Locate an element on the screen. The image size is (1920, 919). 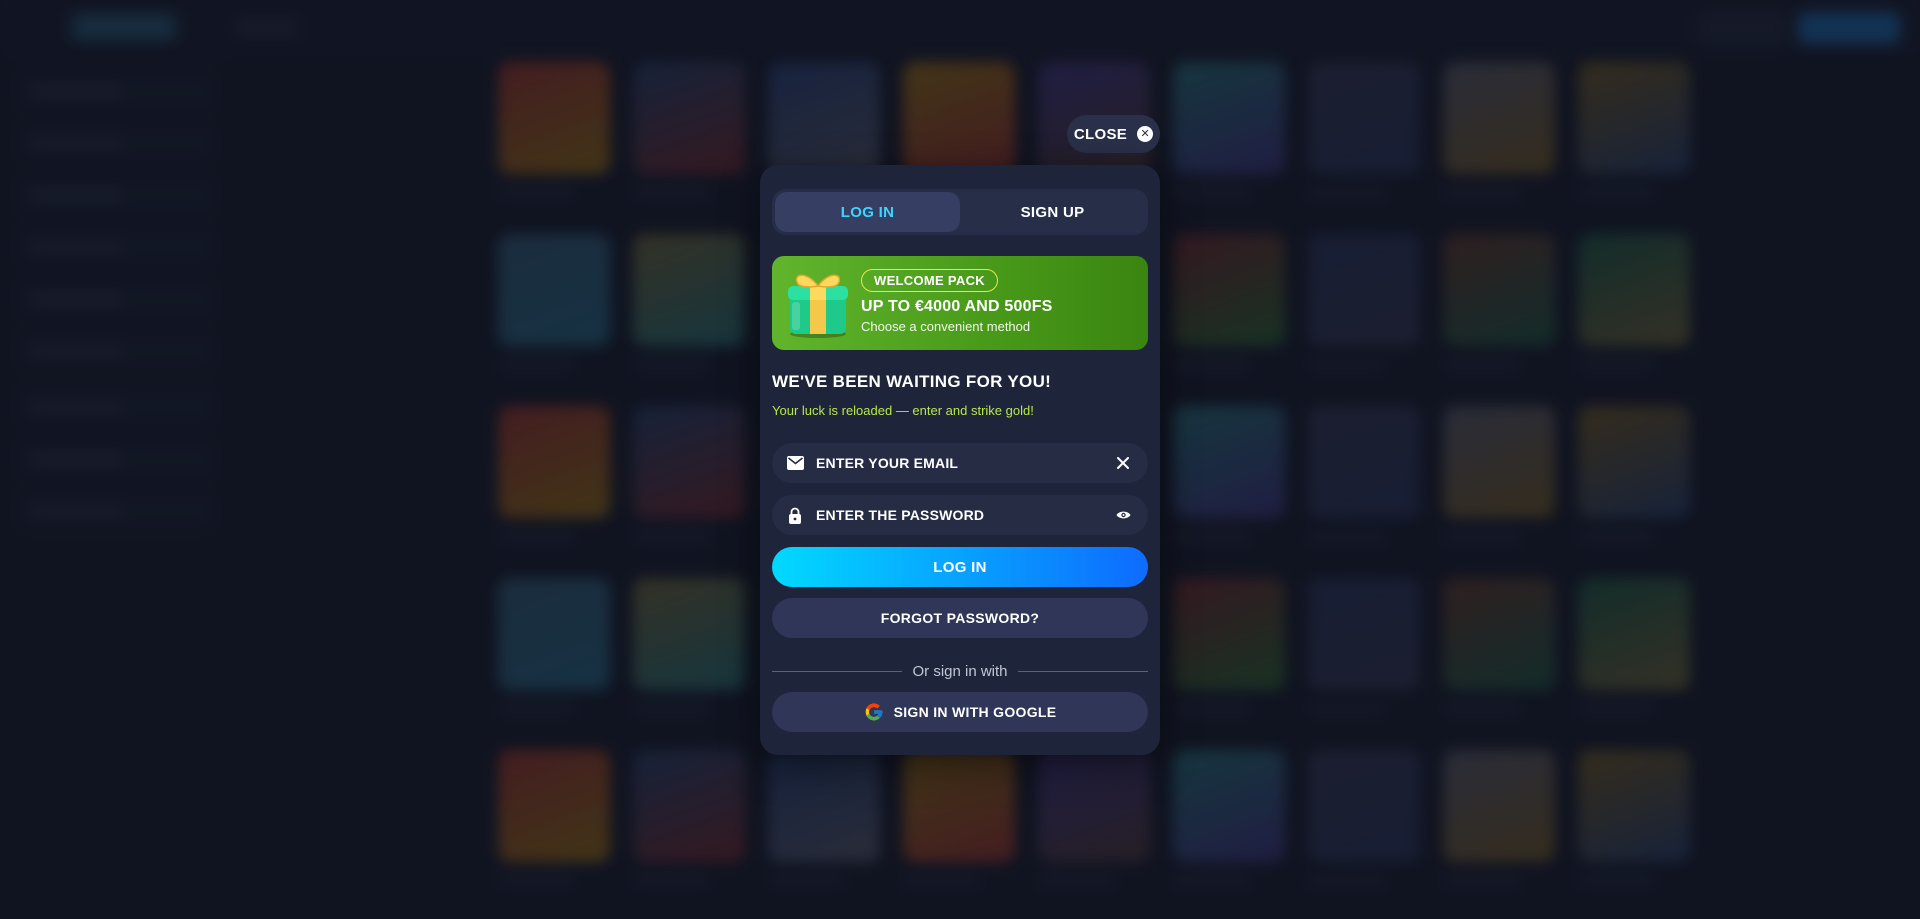
email-field is located at coordinates (960, 463).